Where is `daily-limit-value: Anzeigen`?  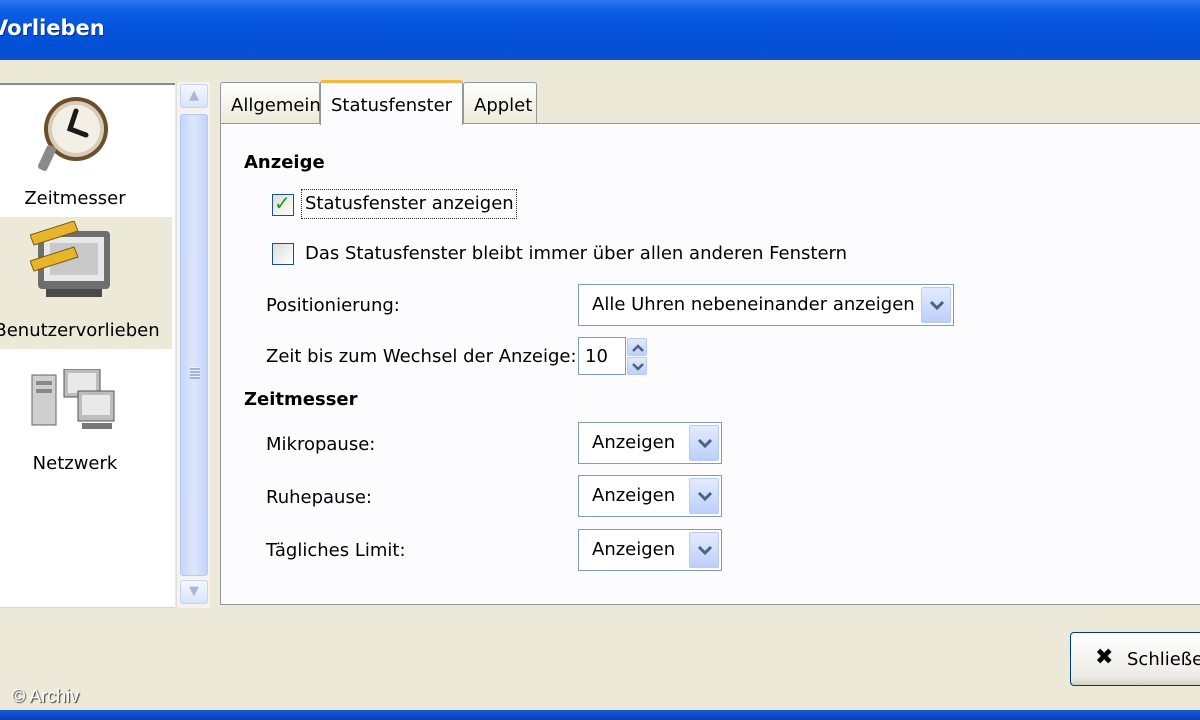
daily-limit-value: Anzeigen is located at coordinates (634, 549).